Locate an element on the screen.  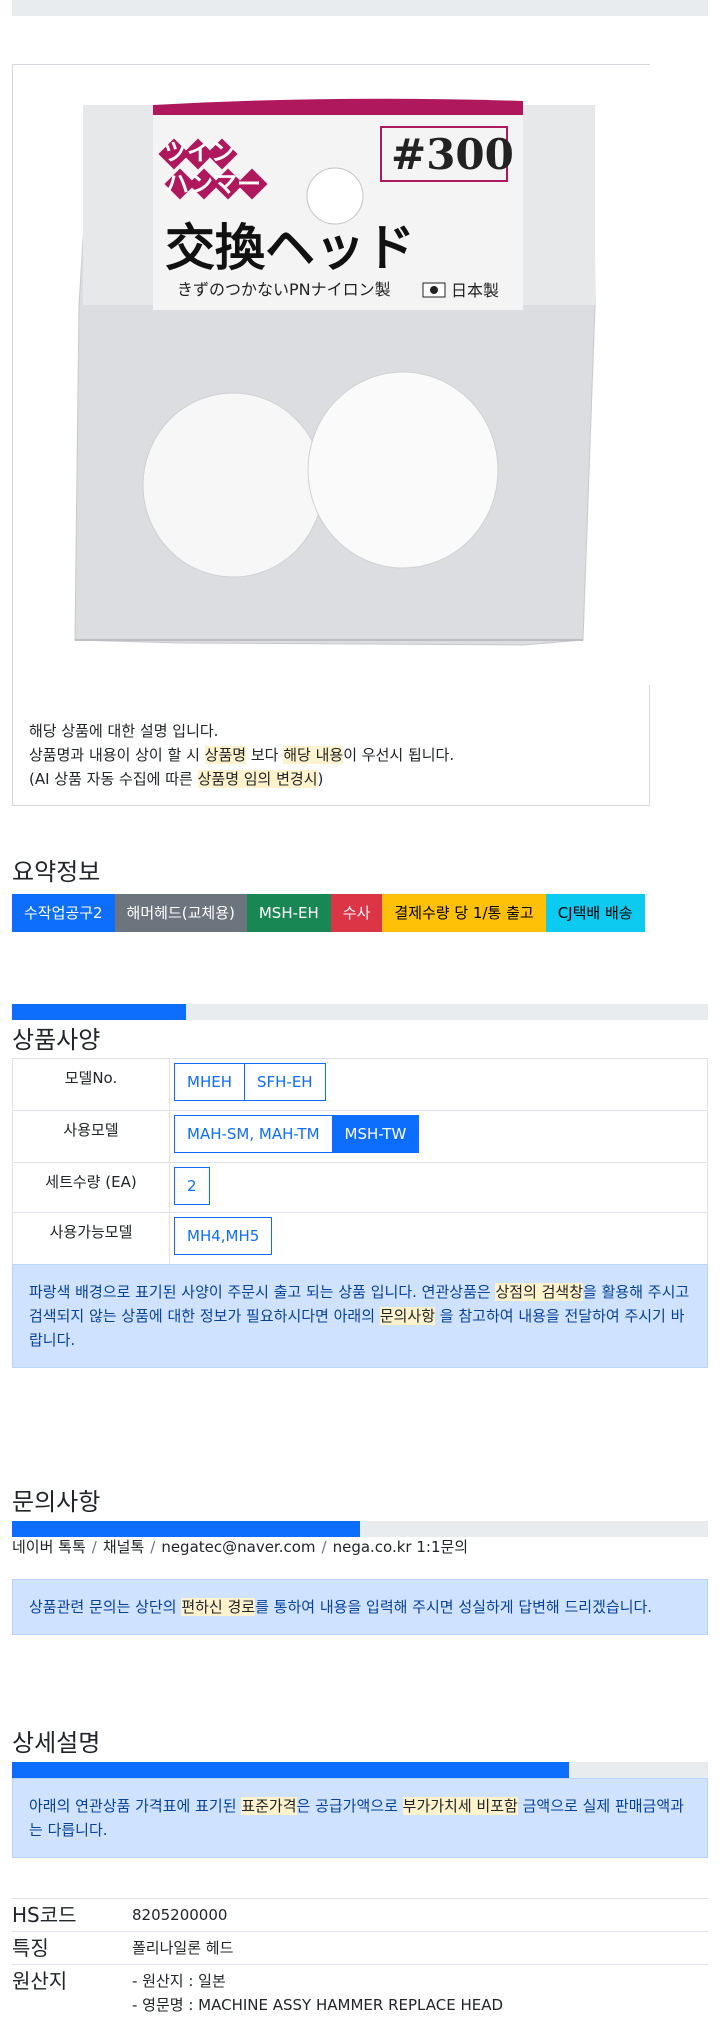
spec-row: 사용모델MAH-SM, MAH-TMMSH-TW is located at coordinates (360, 1137).